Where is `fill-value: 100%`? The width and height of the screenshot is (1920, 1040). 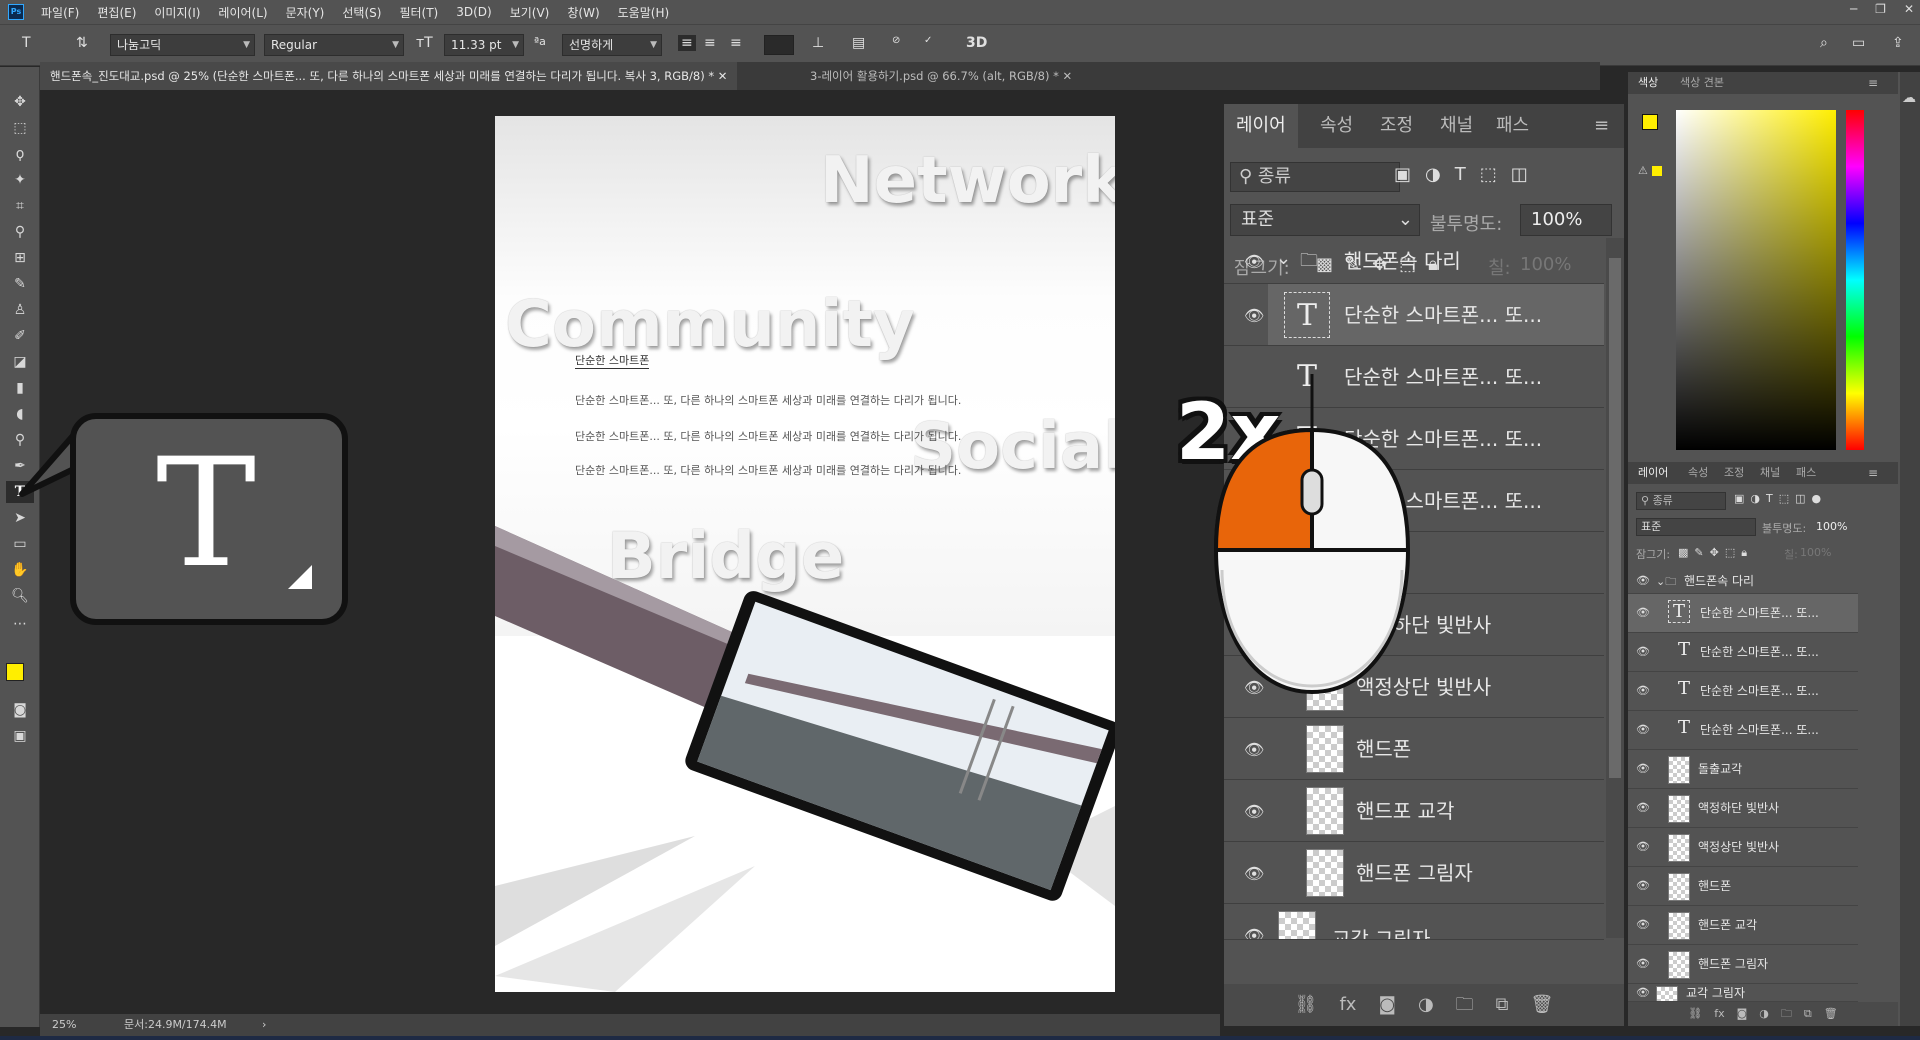
fill-value: 100% is located at coordinates (1815, 552).